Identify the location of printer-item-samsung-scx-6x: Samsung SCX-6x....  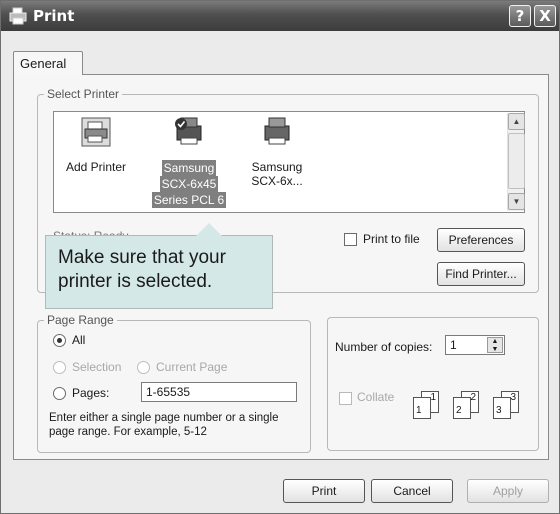
(277, 162).